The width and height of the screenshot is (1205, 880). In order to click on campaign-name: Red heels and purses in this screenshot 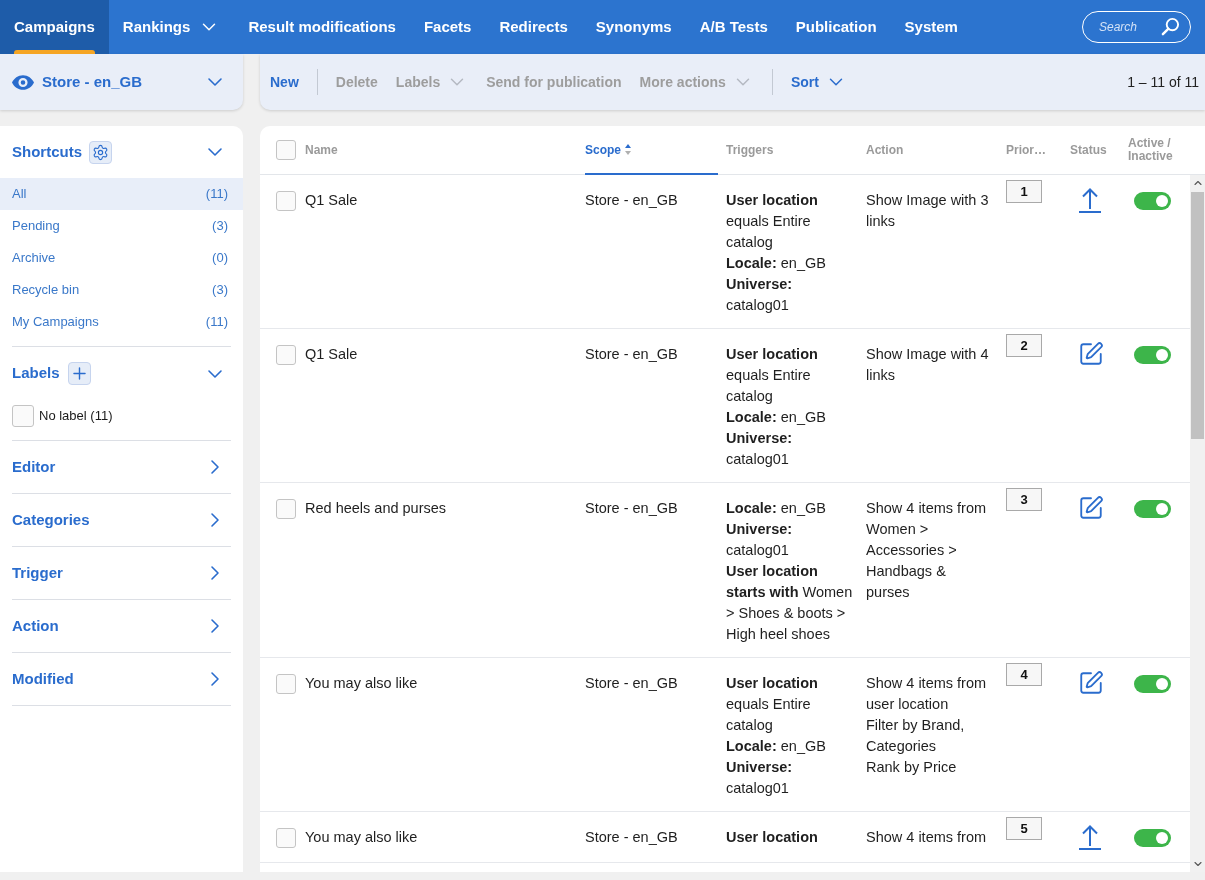, I will do `click(376, 508)`.